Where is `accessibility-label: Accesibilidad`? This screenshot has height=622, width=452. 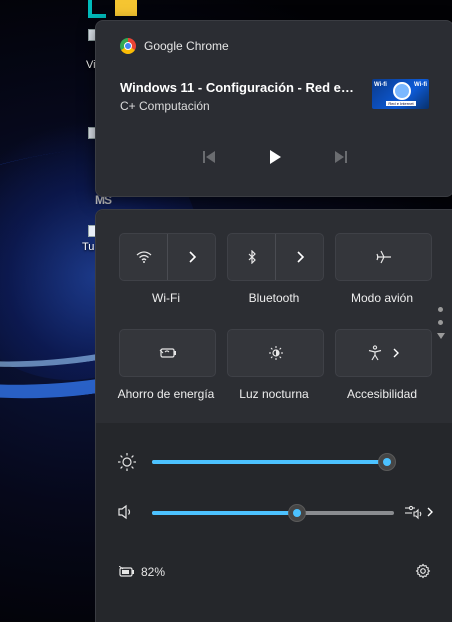 accessibility-label: Accesibilidad is located at coordinates (382, 394).